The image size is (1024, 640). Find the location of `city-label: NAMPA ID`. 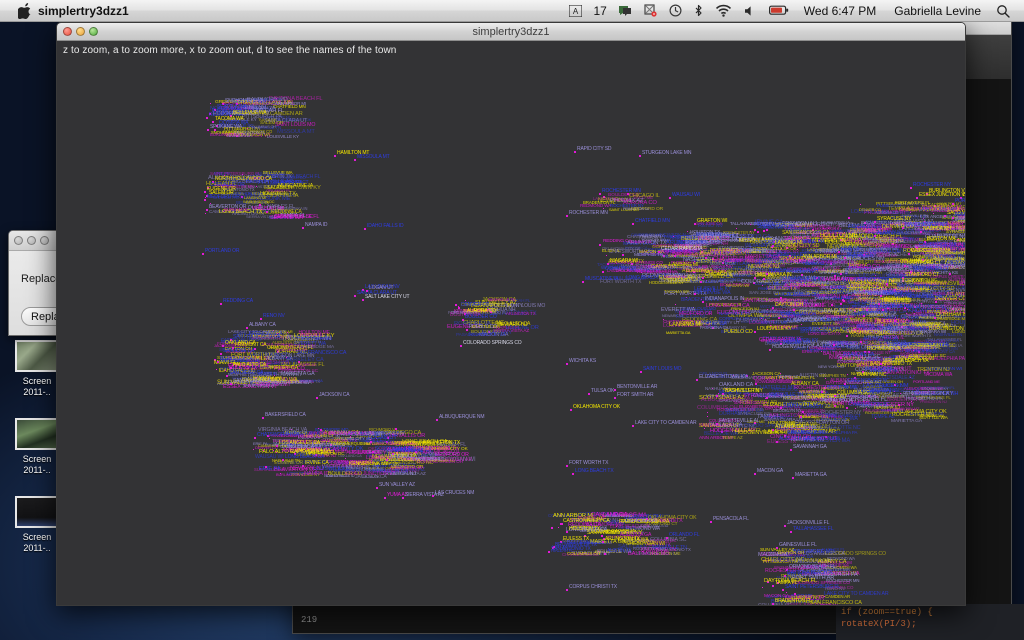

city-label: NAMPA ID is located at coordinates (648, 528).